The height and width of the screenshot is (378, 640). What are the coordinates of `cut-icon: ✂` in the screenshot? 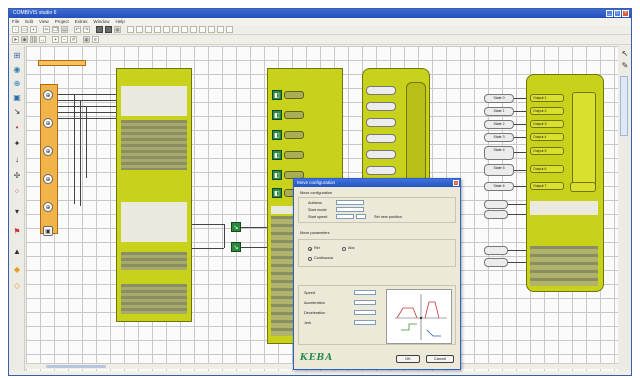 It's located at (46, 29).